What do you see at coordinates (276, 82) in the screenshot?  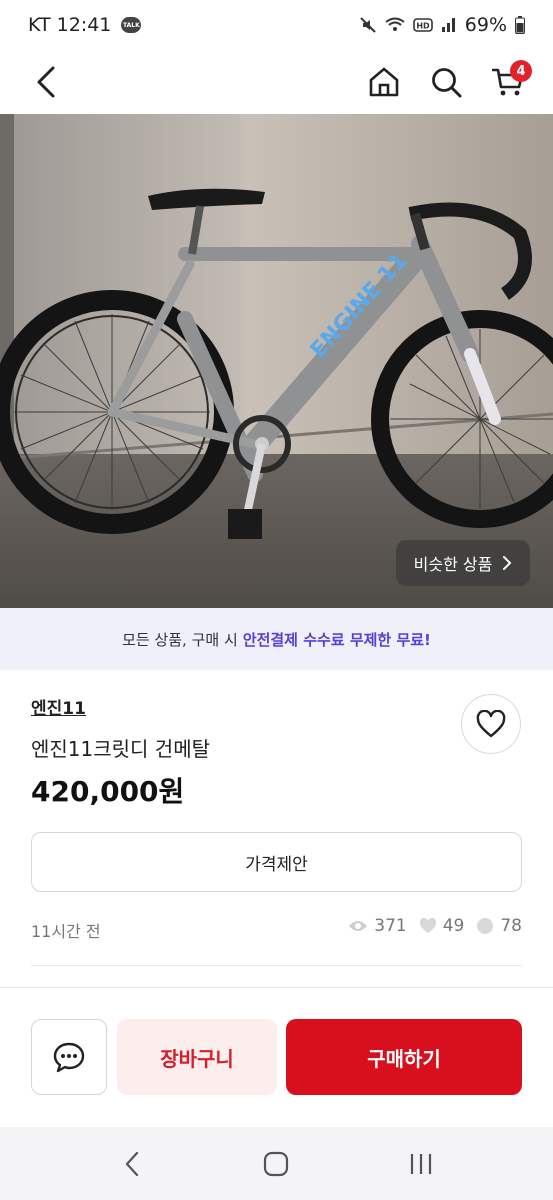 I see `app-header: 4` at bounding box center [276, 82].